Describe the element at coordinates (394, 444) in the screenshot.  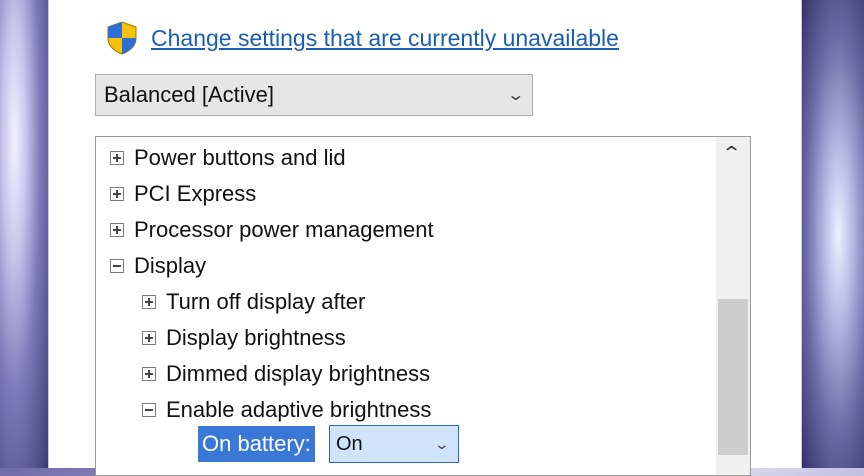
I see `on-battery-dropdown: On ⌄` at that location.